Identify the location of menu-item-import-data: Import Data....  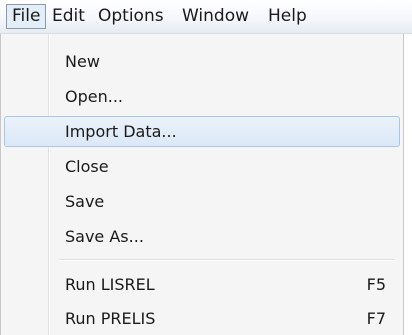
(202, 131).